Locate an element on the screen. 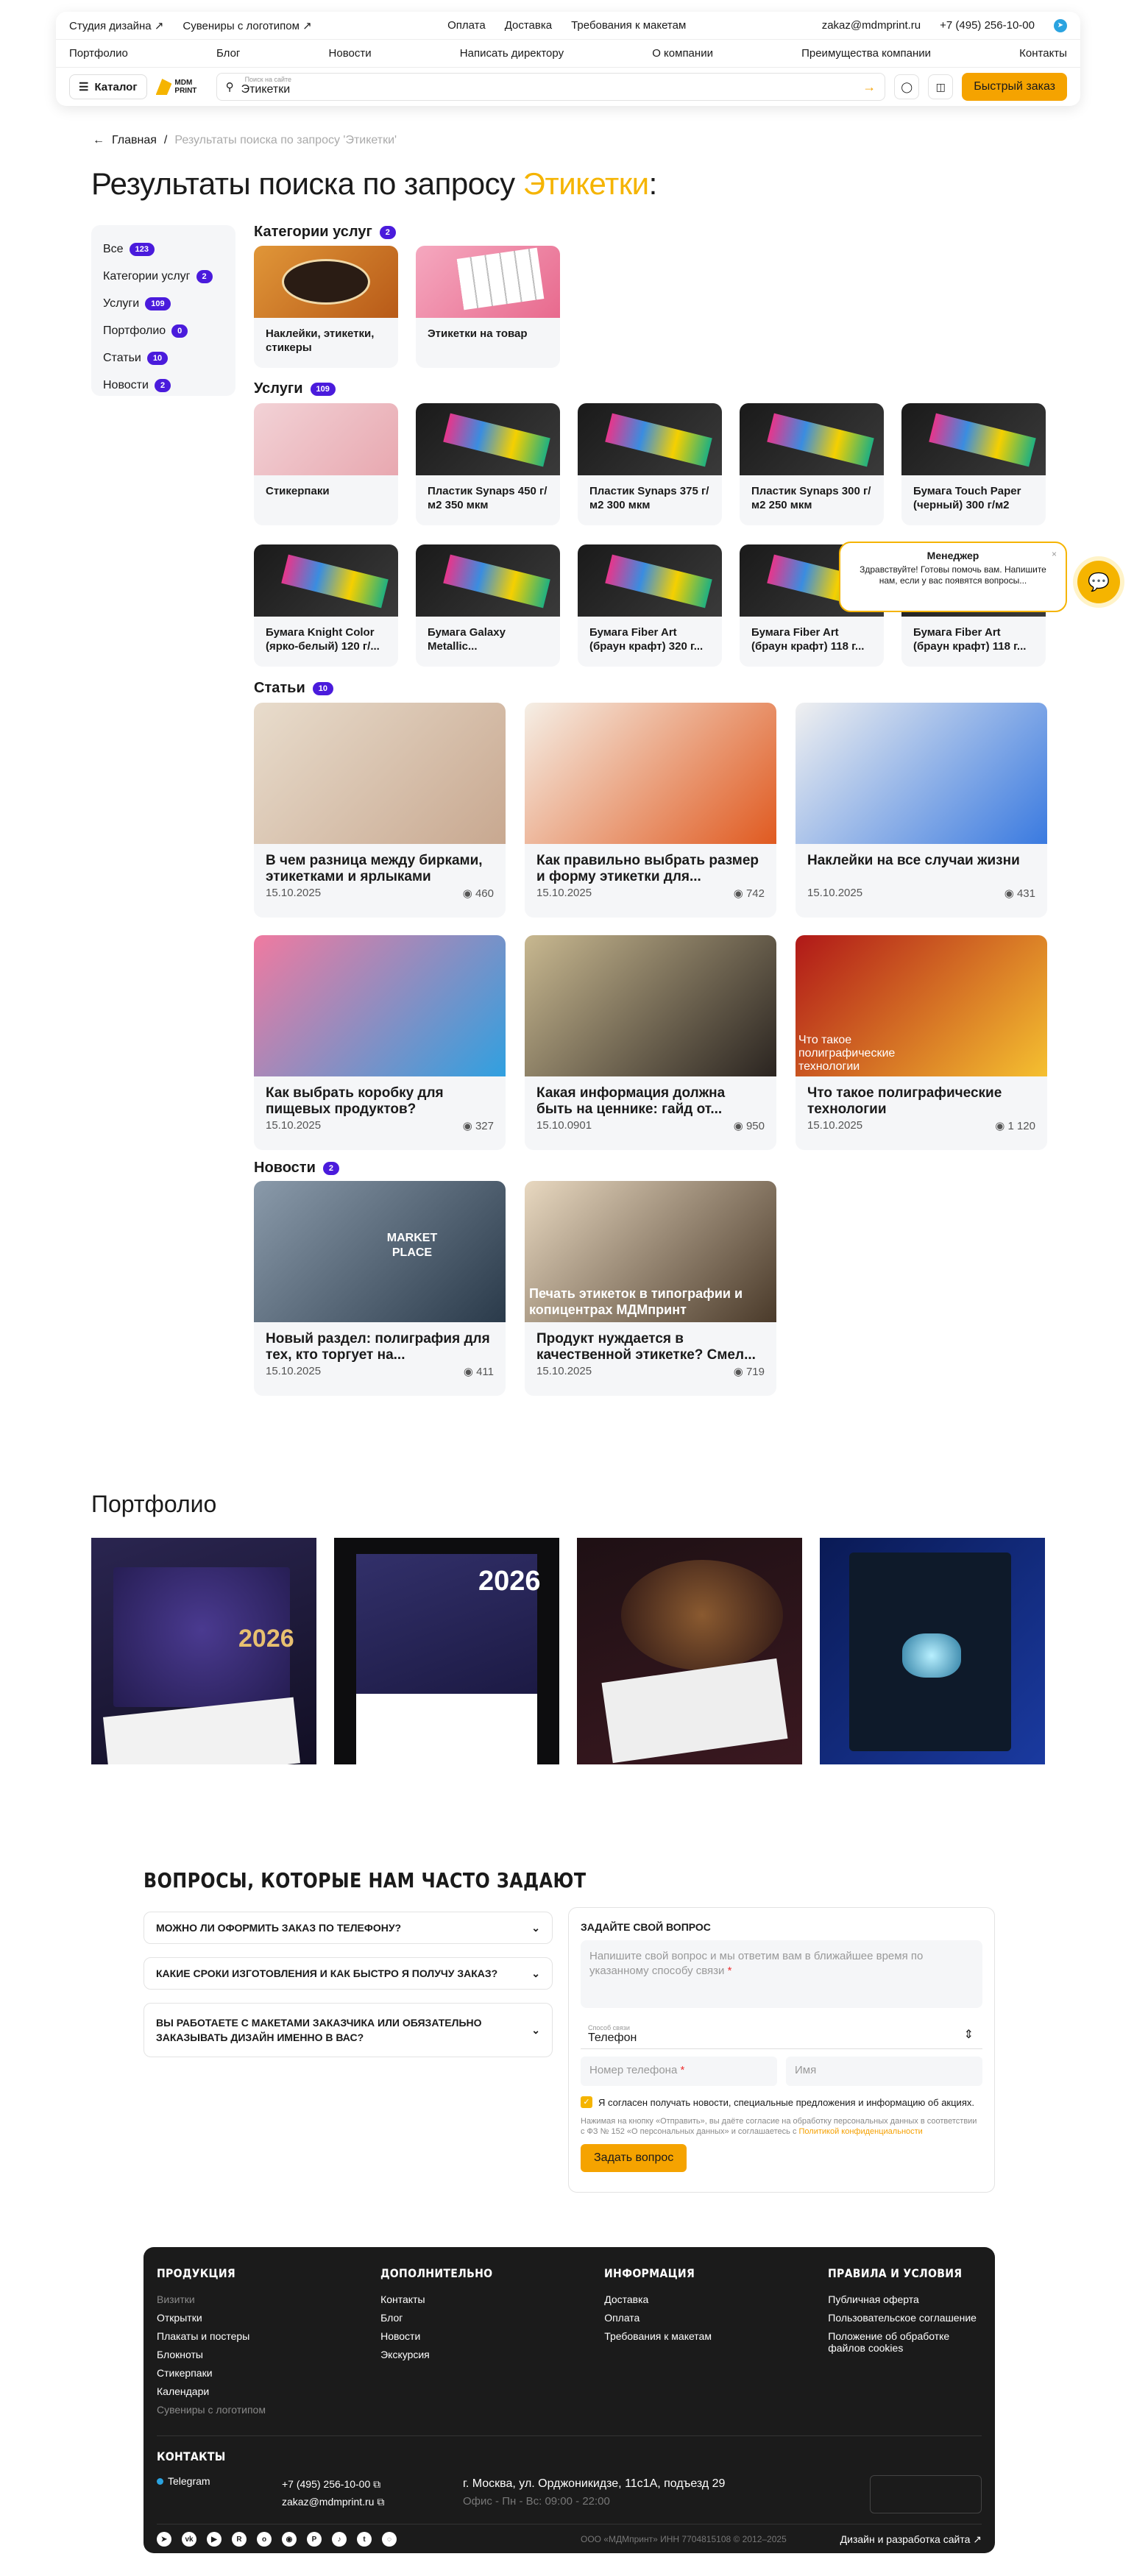 The image size is (1148, 2576). catalog-button: ☰ Каталог is located at coordinates (108, 86).